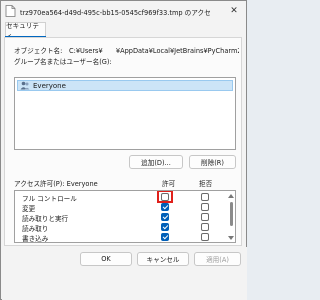 The height and width of the screenshot is (300, 320). Describe the element at coordinates (120, 197) in the screenshot. I see `perm-row-full-control: フル コントロール` at that location.